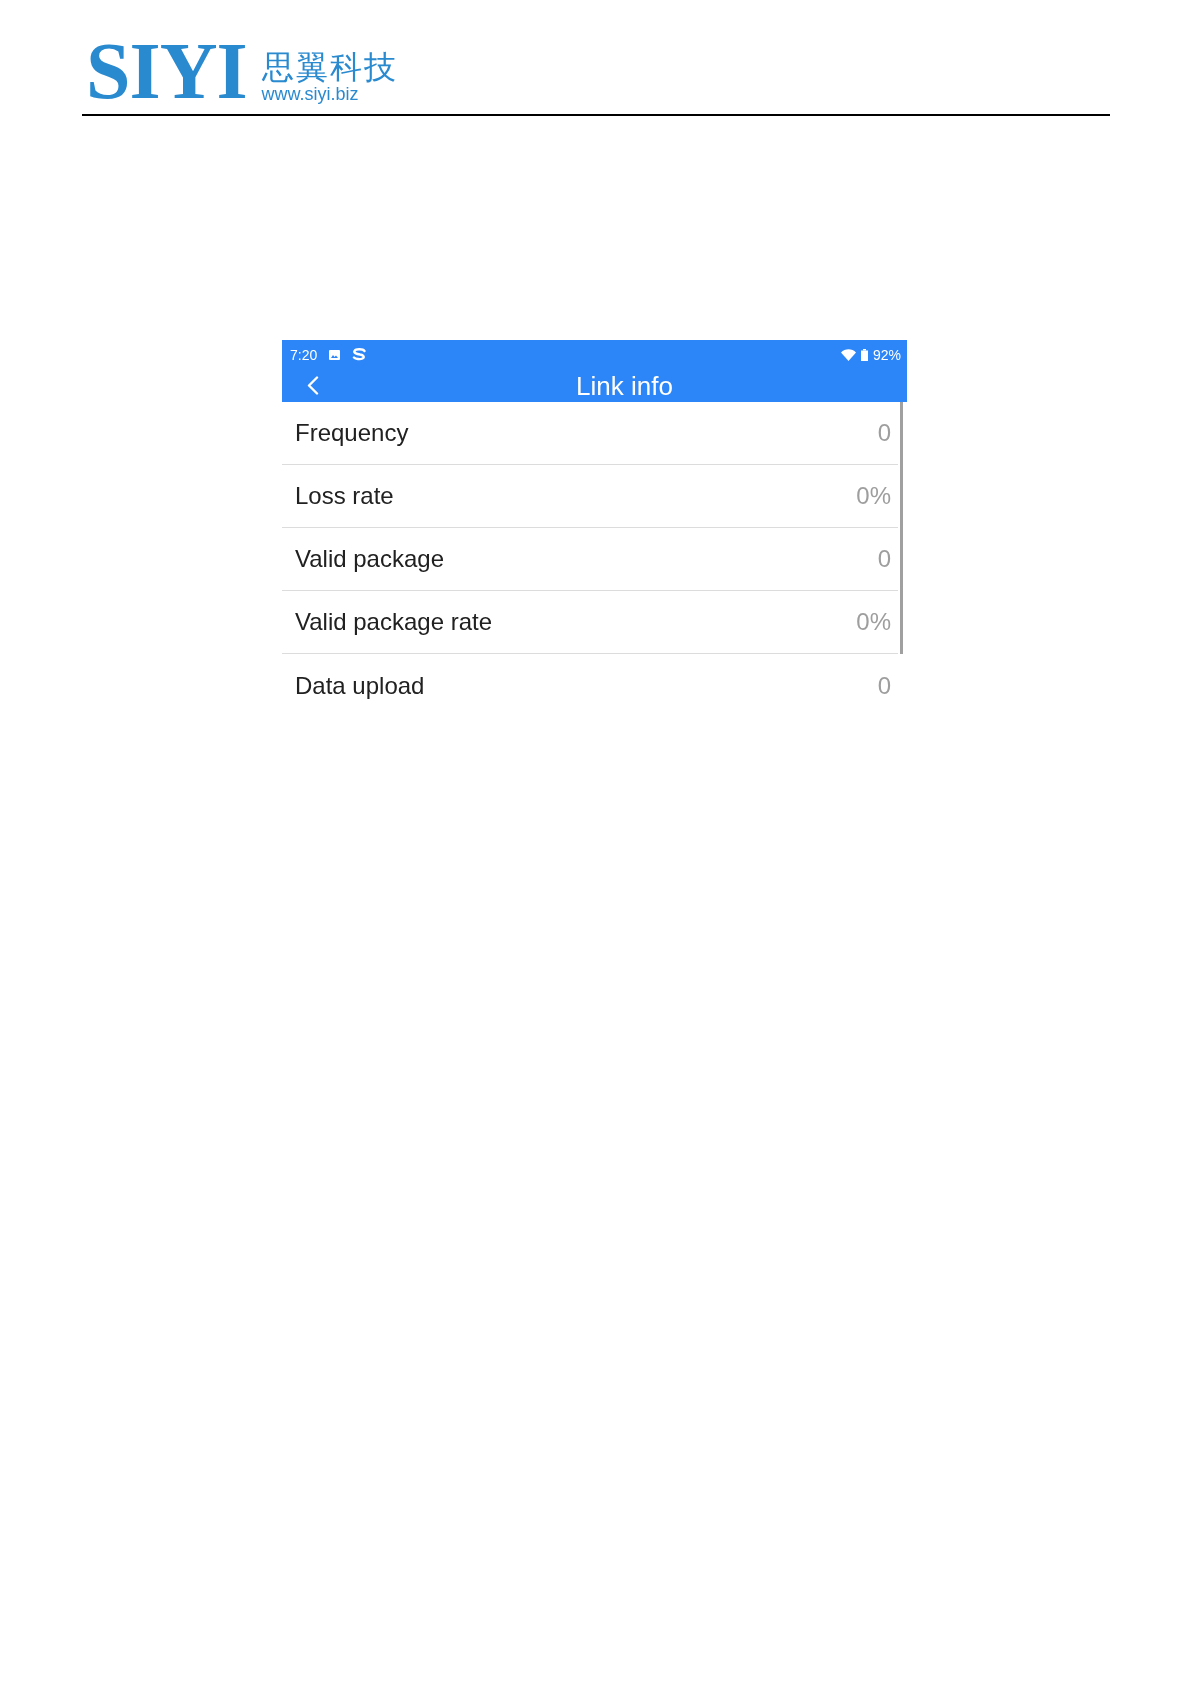  Describe the element at coordinates (304, 354) in the screenshot. I see `status-time: 7:20` at that location.